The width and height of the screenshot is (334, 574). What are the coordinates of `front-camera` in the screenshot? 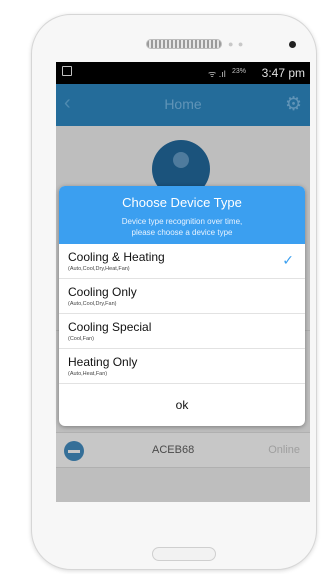 It's located at (292, 44).